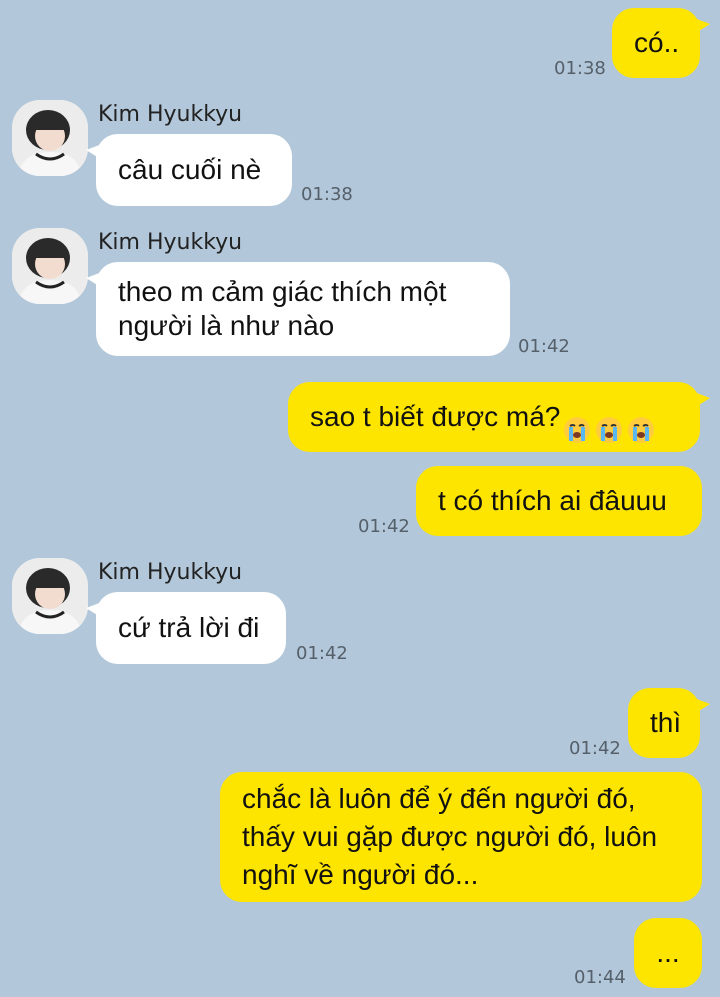 The width and height of the screenshot is (720, 997). What do you see at coordinates (435, 416) in the screenshot?
I see `message-text: sao t biết được má?` at bounding box center [435, 416].